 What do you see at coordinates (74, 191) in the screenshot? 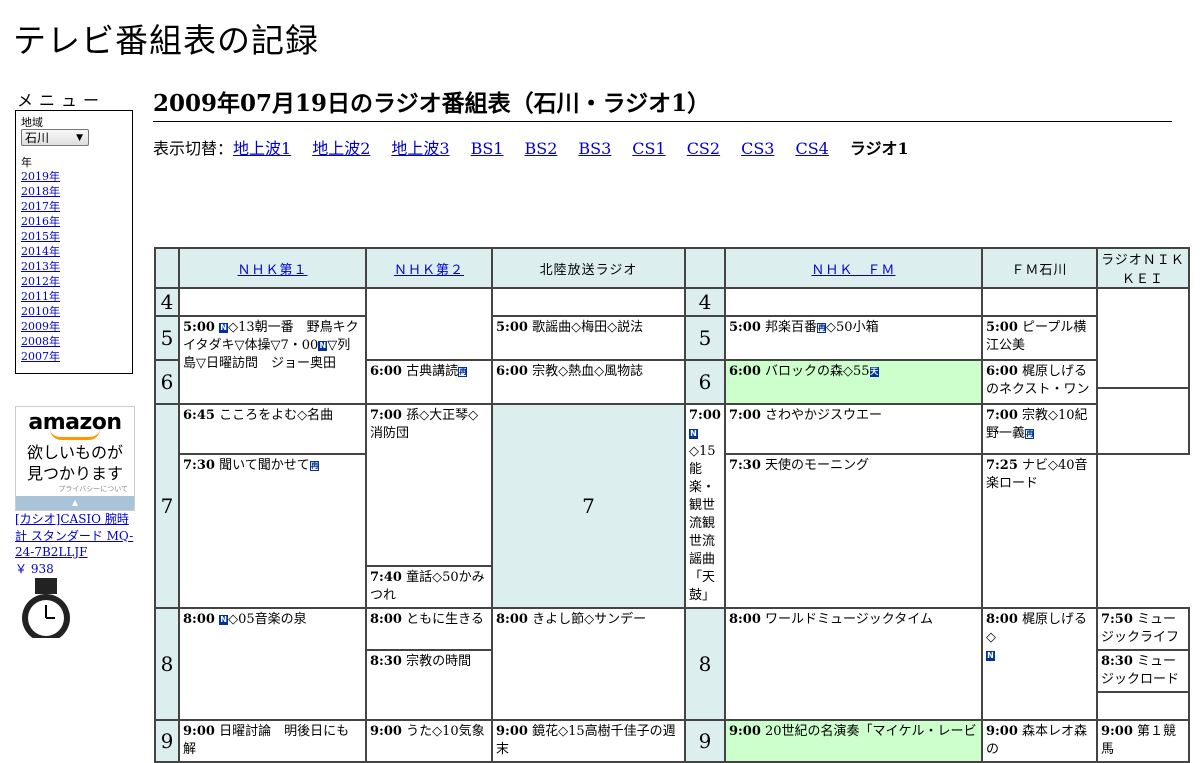
I see `year-link: 2018年` at bounding box center [74, 191].